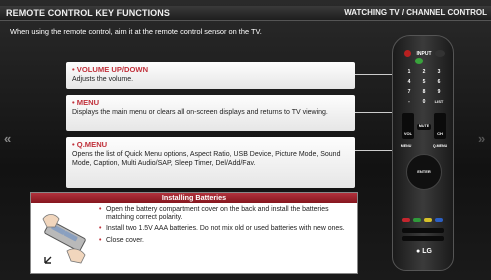 This screenshot has height=280, width=491. I want to click on remote-input-label: INPUT, so click(424, 54).